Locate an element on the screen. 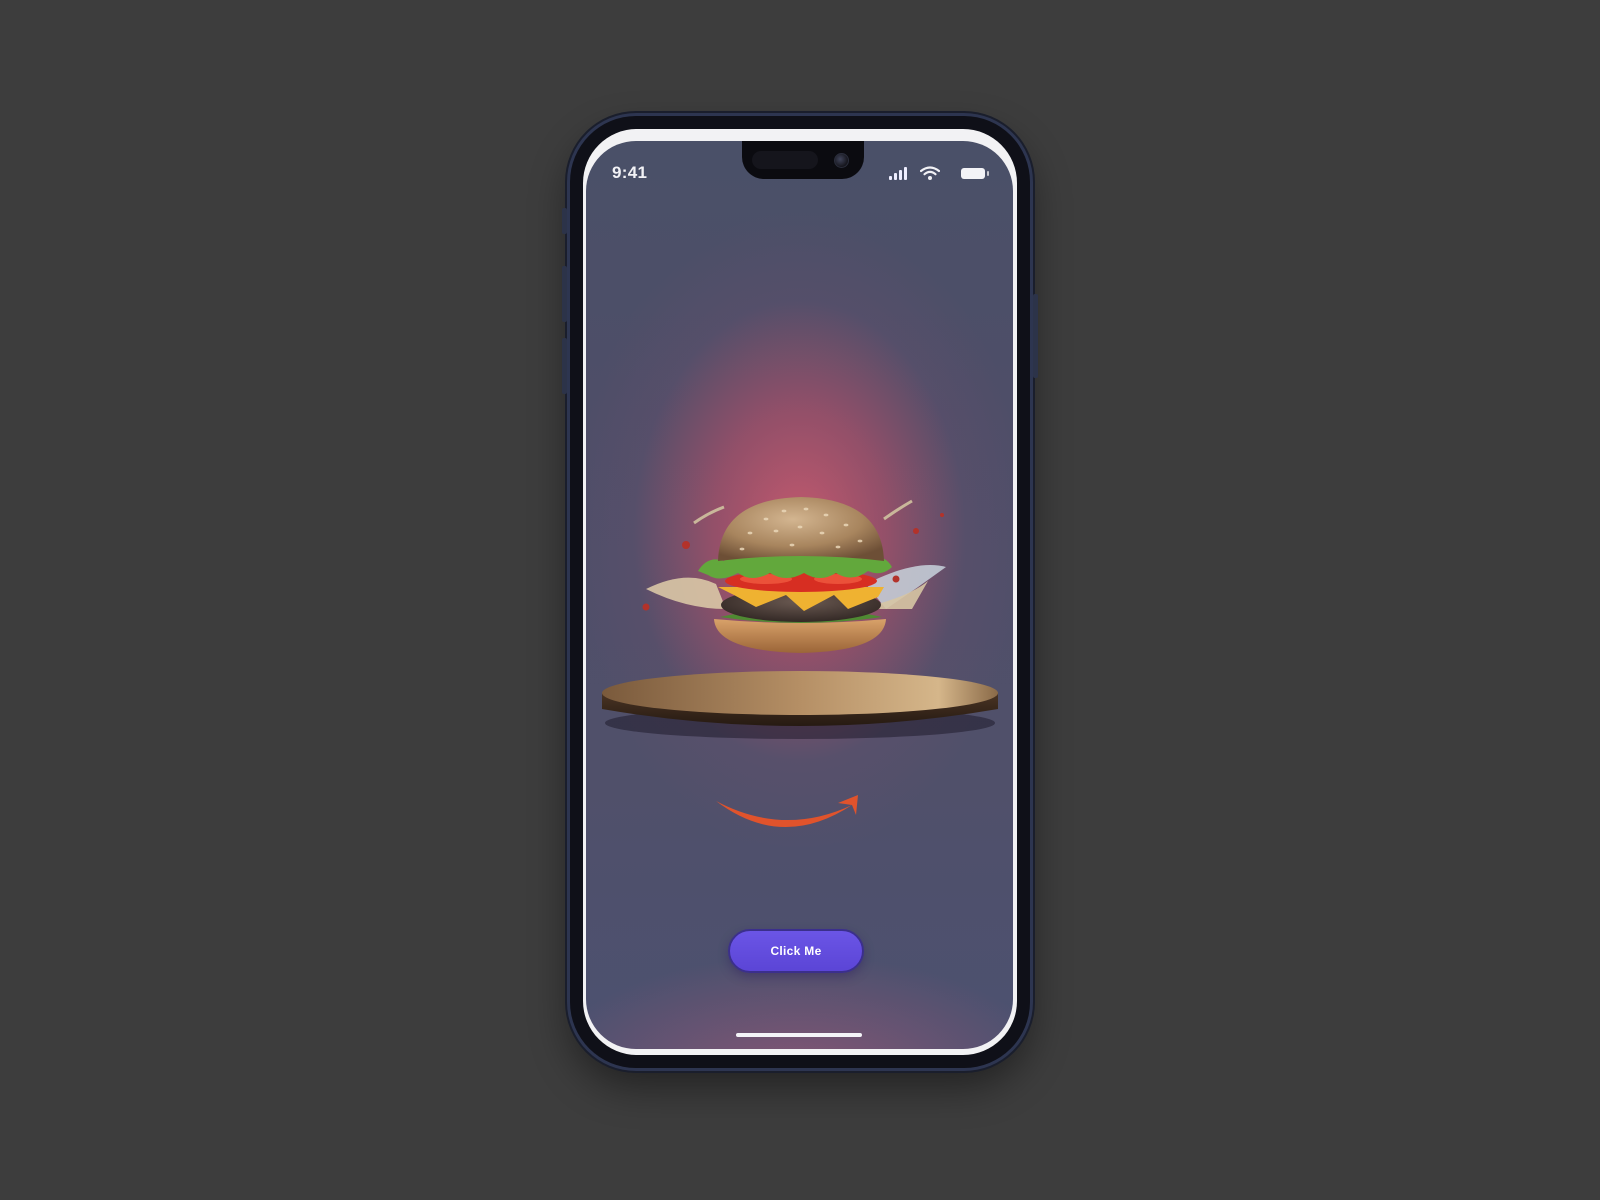  burger-image is located at coordinates (794, 575).